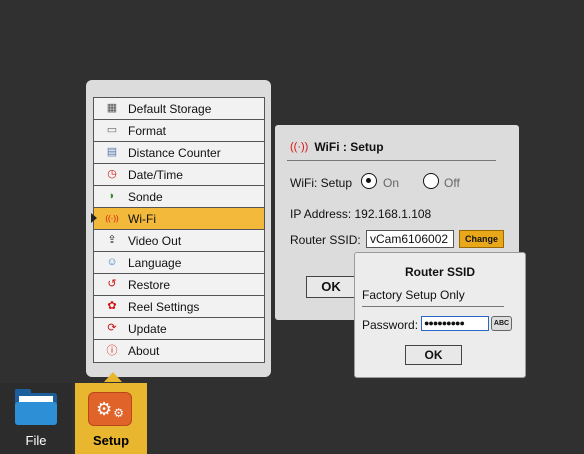  Describe the element at coordinates (112, 350) in the screenshot. I see `about-icon: ⓘ` at that location.